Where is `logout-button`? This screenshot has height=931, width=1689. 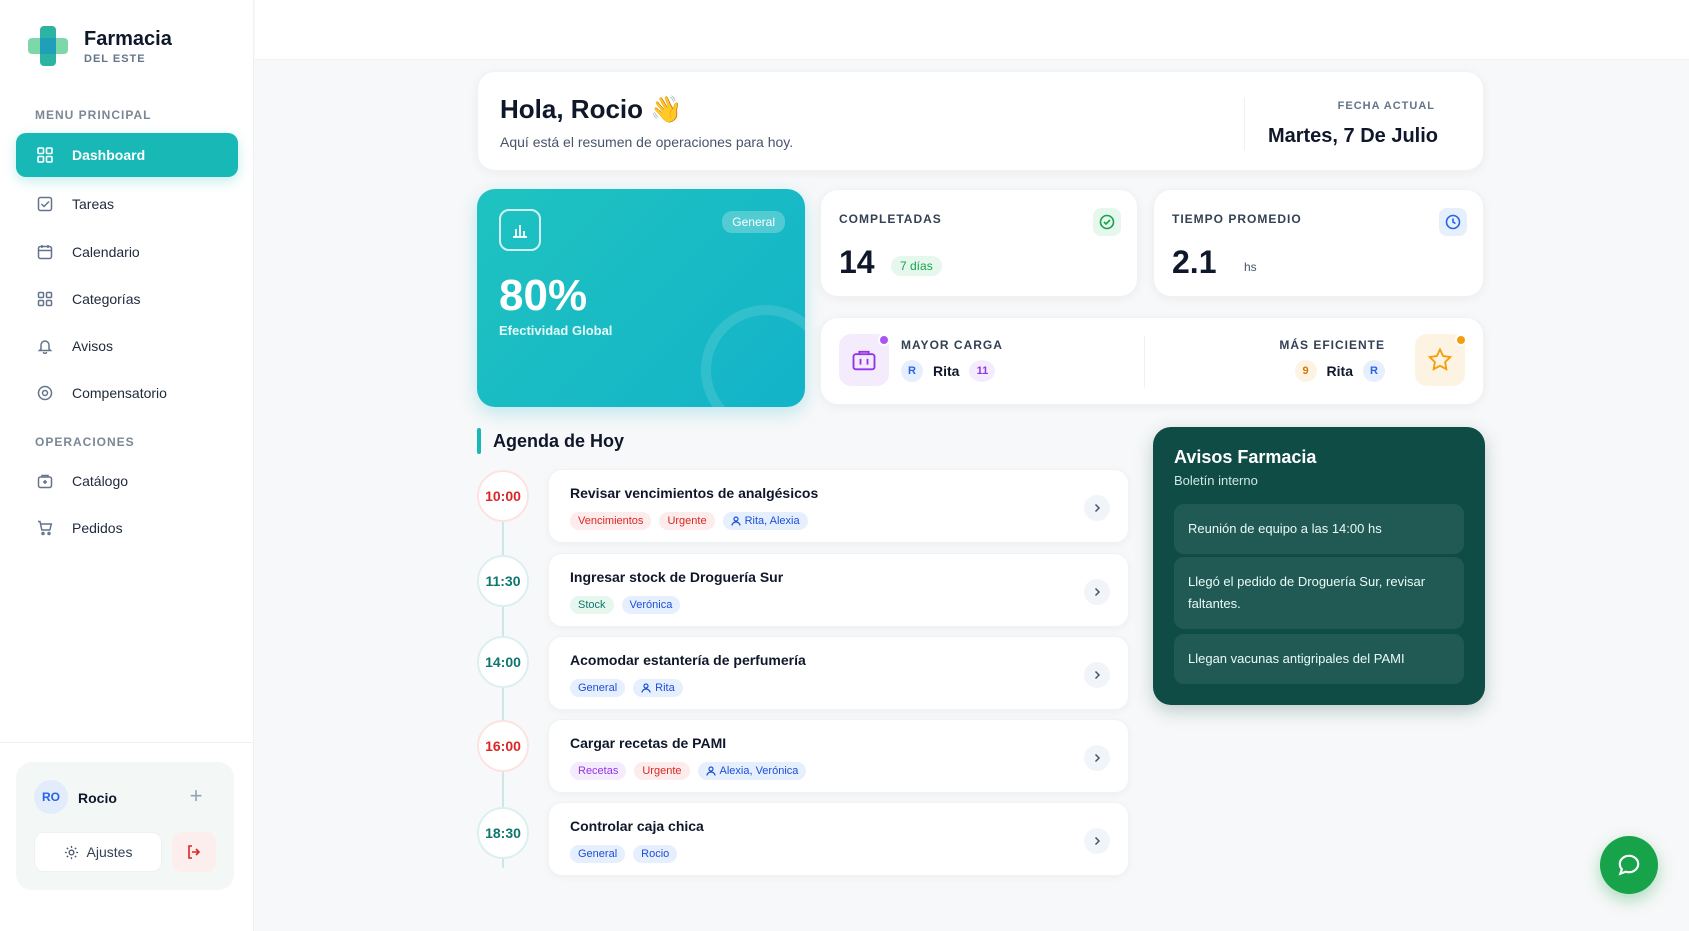 logout-button is located at coordinates (194, 852).